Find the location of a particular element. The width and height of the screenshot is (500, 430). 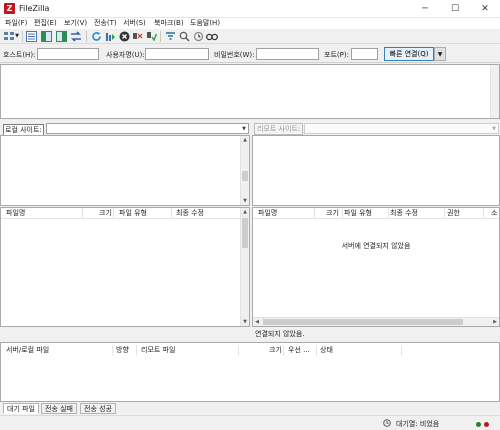

window-title: FileZilla is located at coordinates (34, 8).